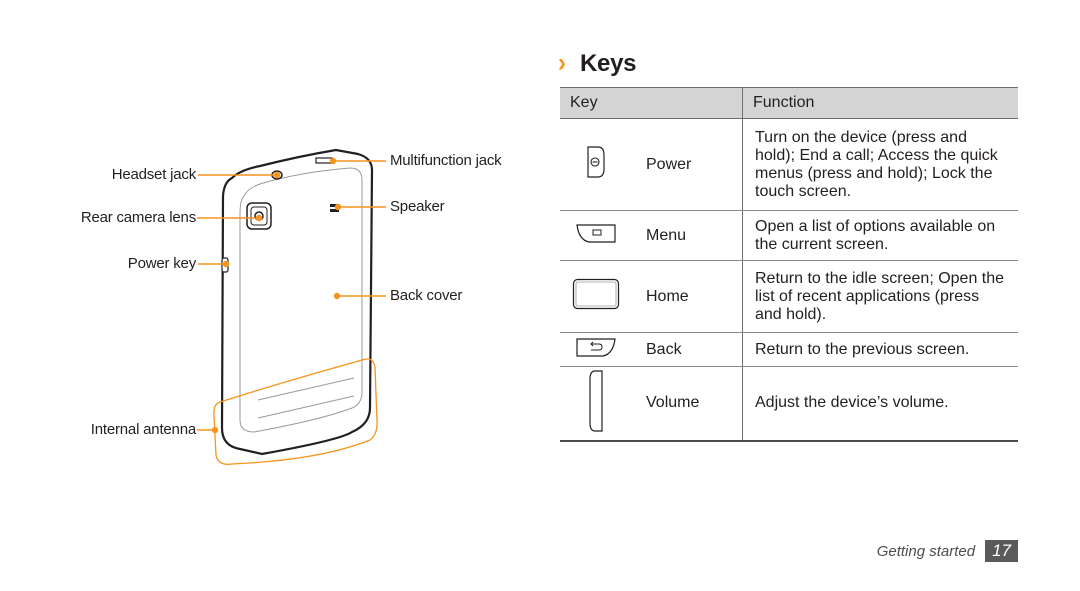  I want to click on menu-key-icon, so click(596, 233).